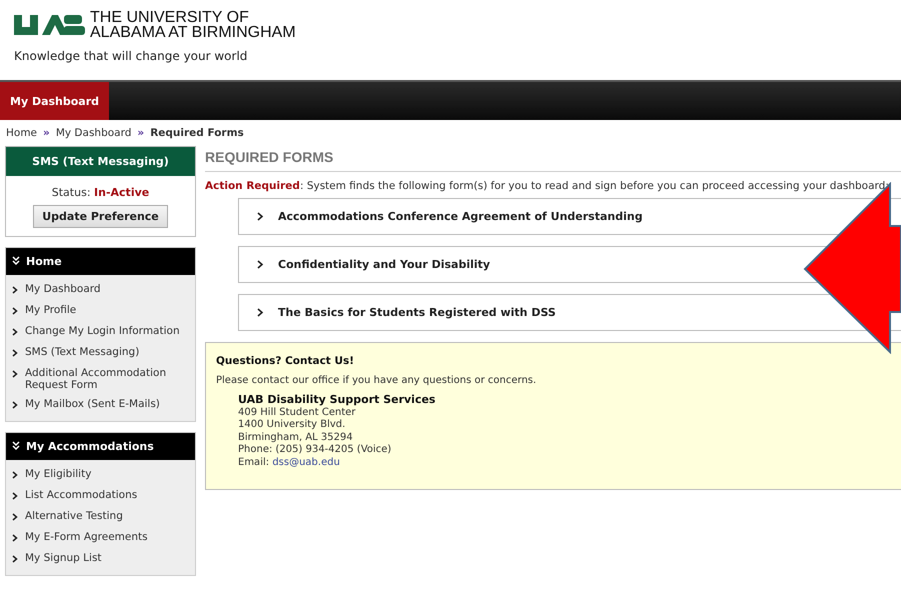 The width and height of the screenshot is (901, 592). What do you see at coordinates (292, 425) in the screenshot?
I see `address-line: 1400 University Blvd.` at bounding box center [292, 425].